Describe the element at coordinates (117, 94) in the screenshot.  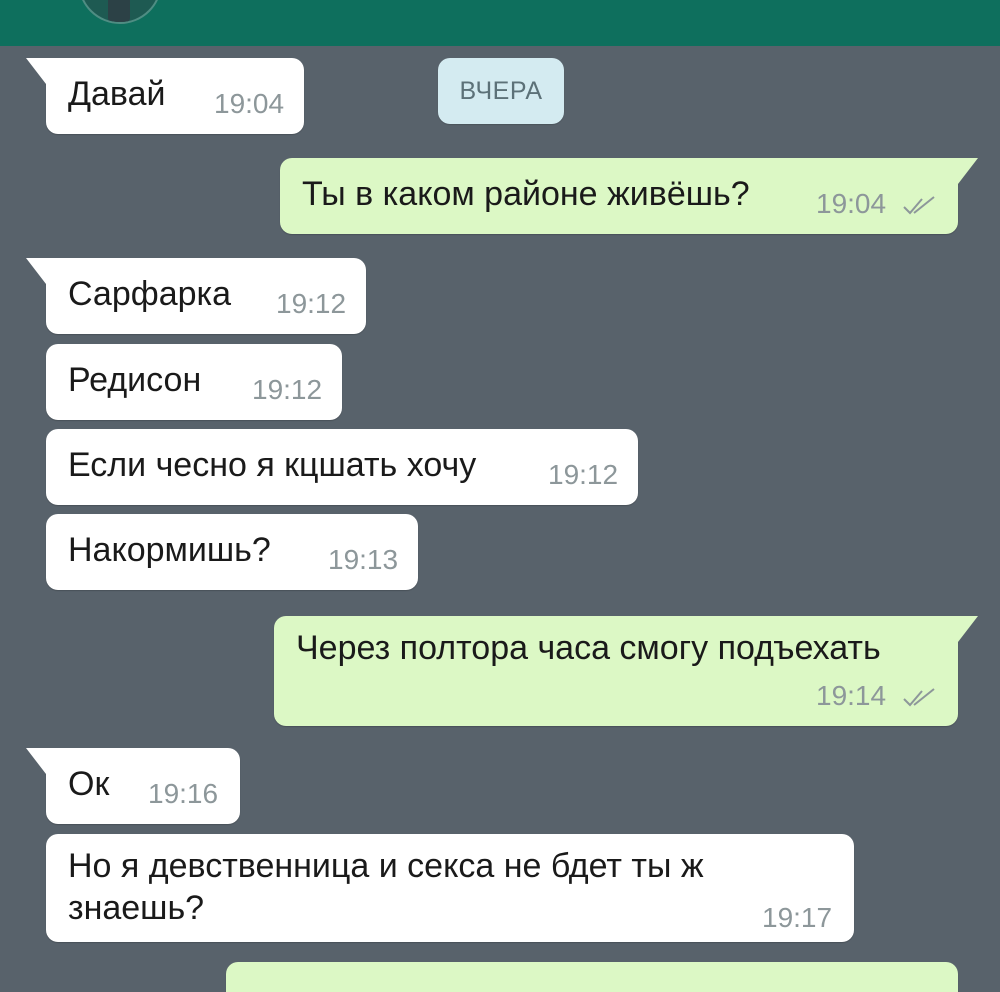
I see `message-text: Давай` at that location.